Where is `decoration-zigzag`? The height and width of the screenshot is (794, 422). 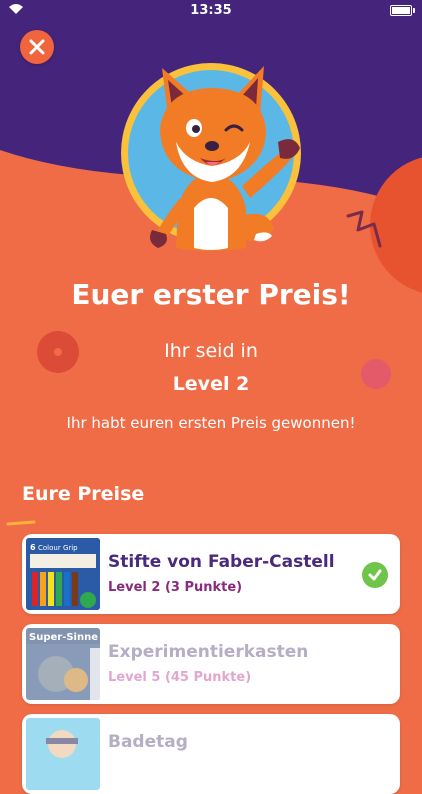 decoration-zigzag is located at coordinates (364, 229).